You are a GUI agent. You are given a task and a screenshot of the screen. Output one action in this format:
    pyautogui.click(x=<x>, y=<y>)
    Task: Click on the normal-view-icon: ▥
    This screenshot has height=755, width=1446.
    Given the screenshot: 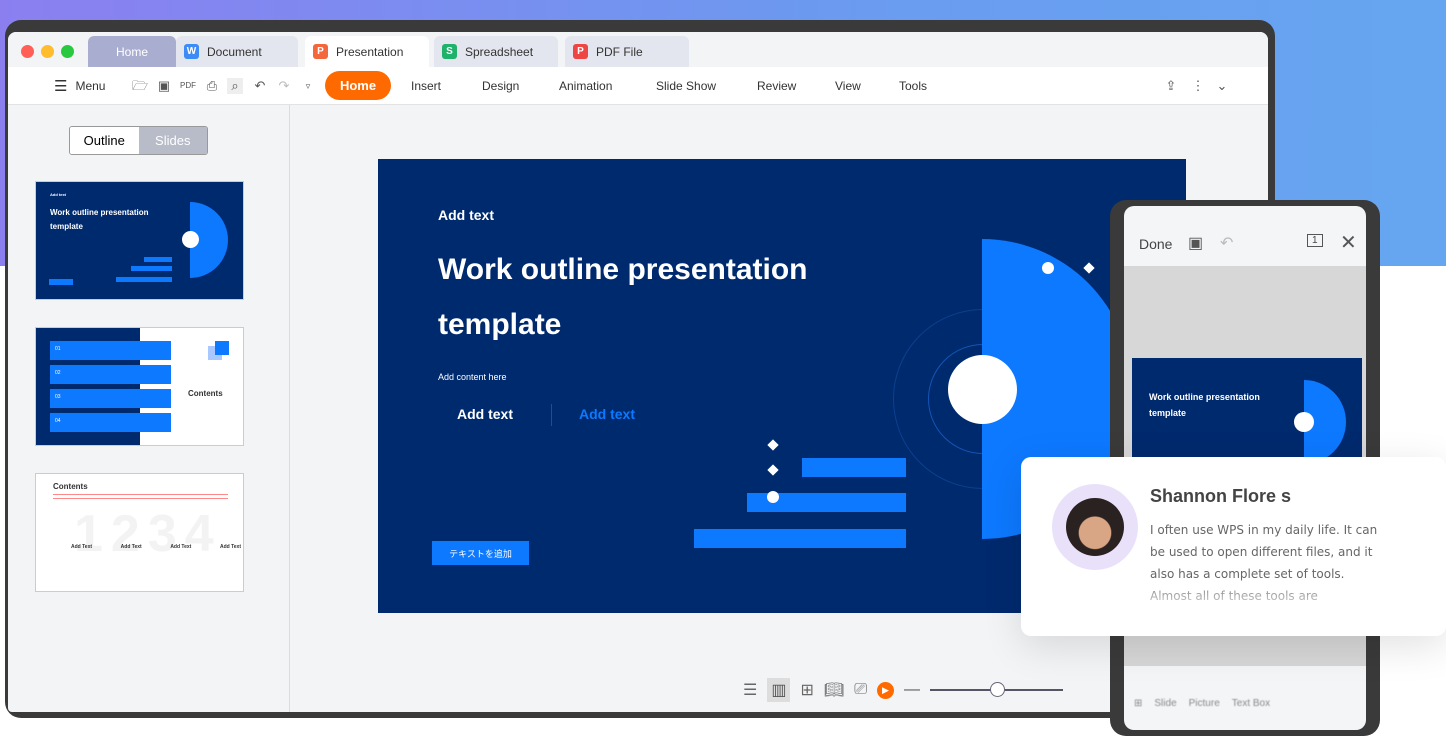 What is the action you would take?
    pyautogui.click(x=779, y=690)
    